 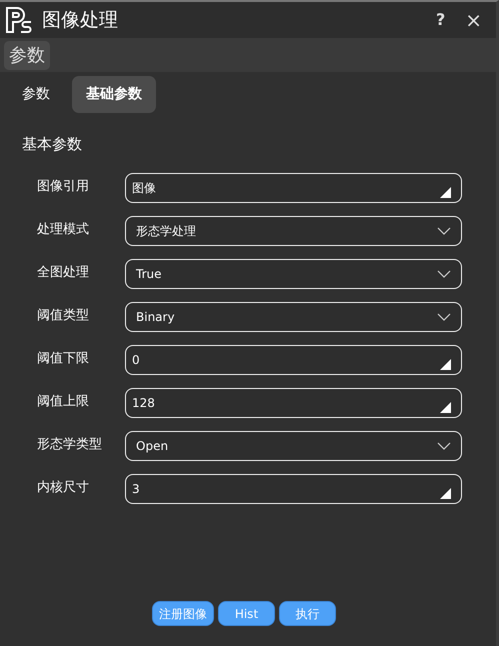 I want to click on field-label: 全图处理, so click(x=63, y=273).